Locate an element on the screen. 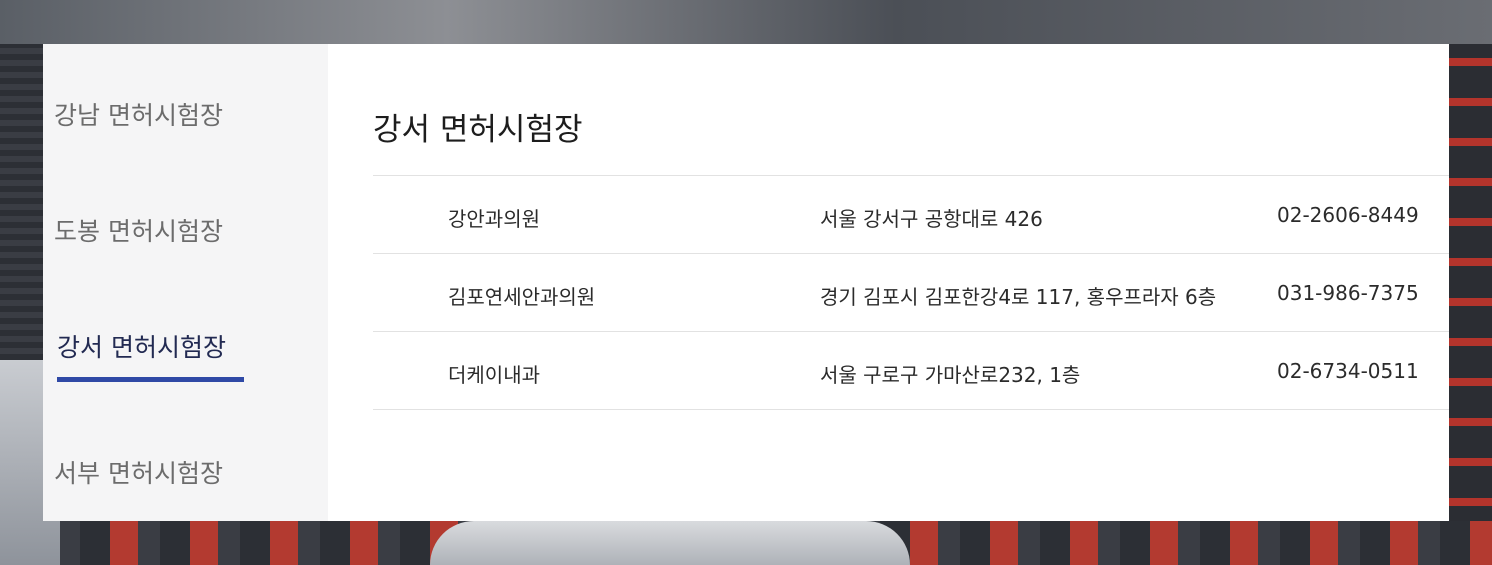 The width and height of the screenshot is (1492, 565). hospital-phone: 031-986-7375 is located at coordinates (1348, 293).